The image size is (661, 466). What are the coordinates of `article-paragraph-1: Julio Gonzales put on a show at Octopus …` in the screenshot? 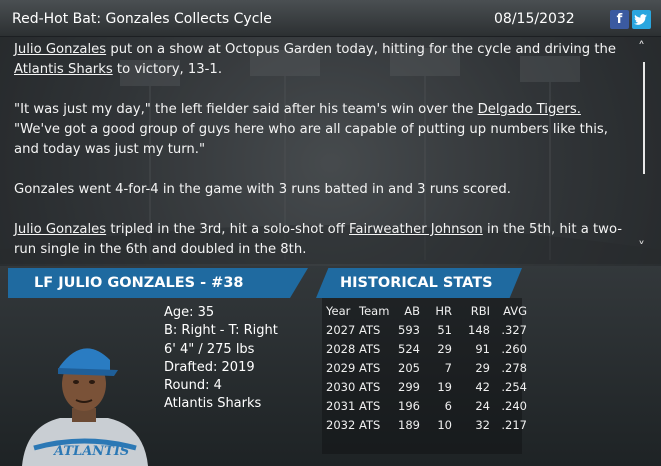 It's located at (315, 59).